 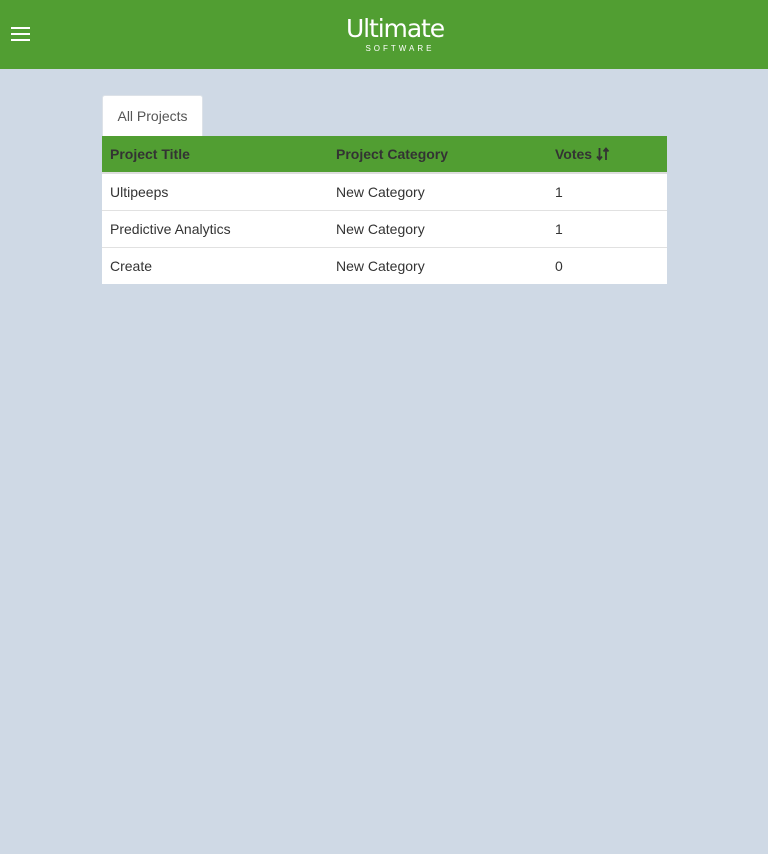 I want to click on hamburger-icon, so click(x=21, y=34).